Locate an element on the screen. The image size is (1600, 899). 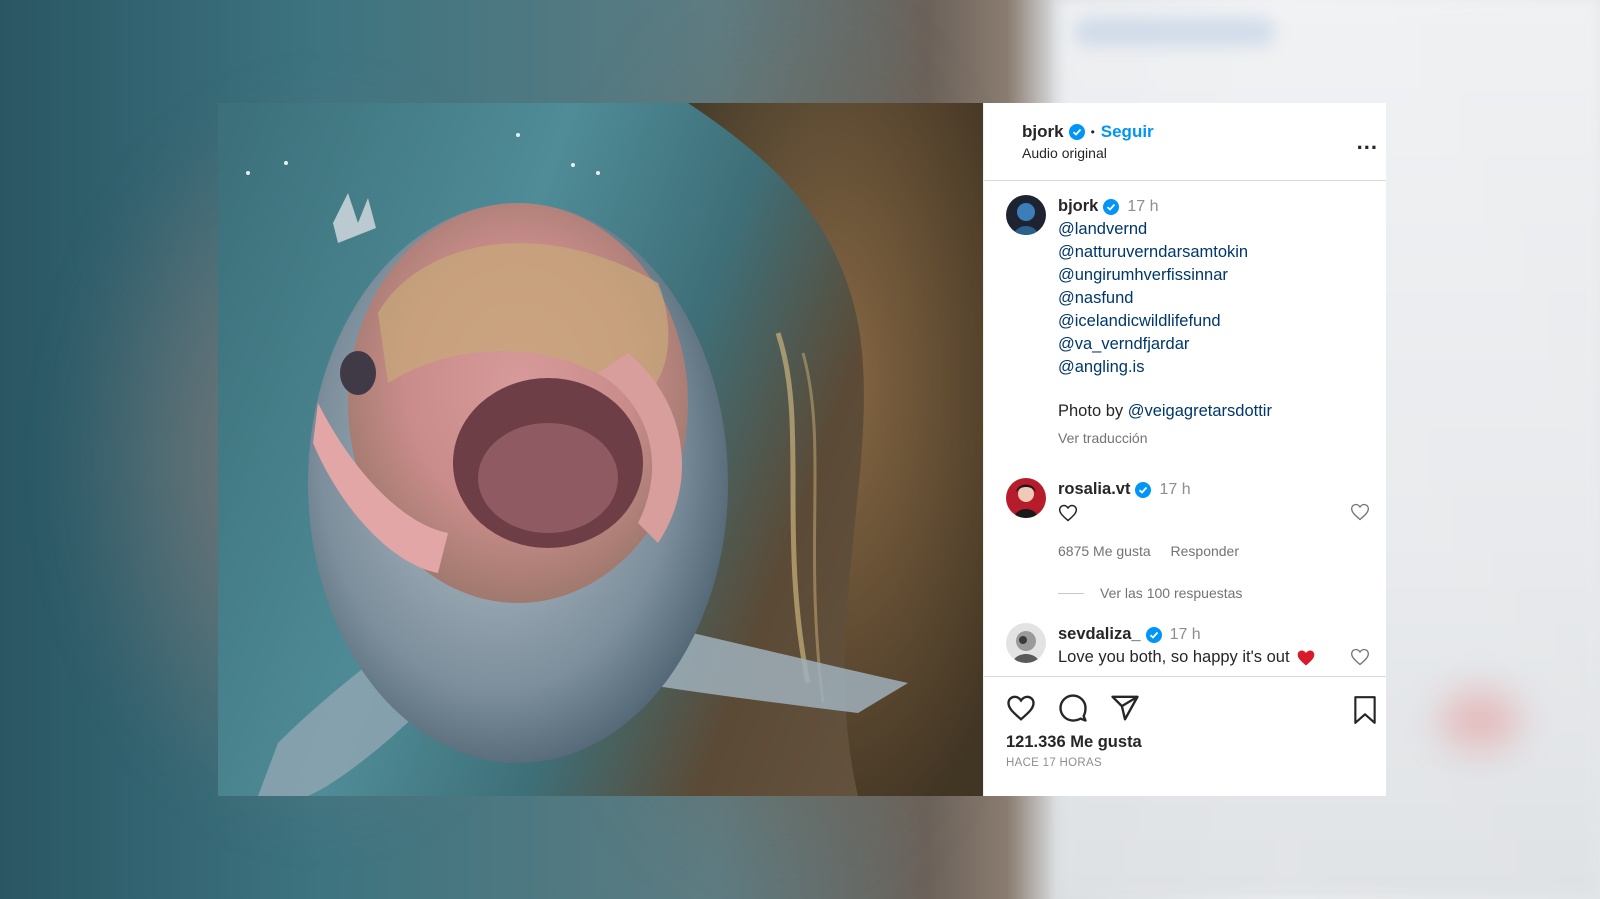
likes-count: 121.336 Me gusta is located at coordinates (1192, 742).